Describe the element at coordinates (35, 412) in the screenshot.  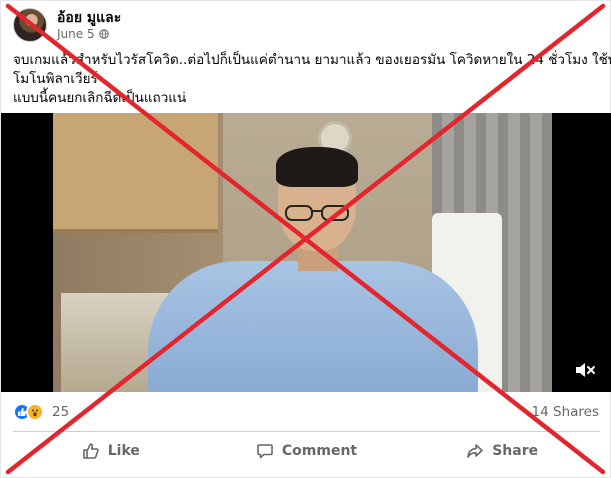
I see `wow-reaction-icon` at that location.